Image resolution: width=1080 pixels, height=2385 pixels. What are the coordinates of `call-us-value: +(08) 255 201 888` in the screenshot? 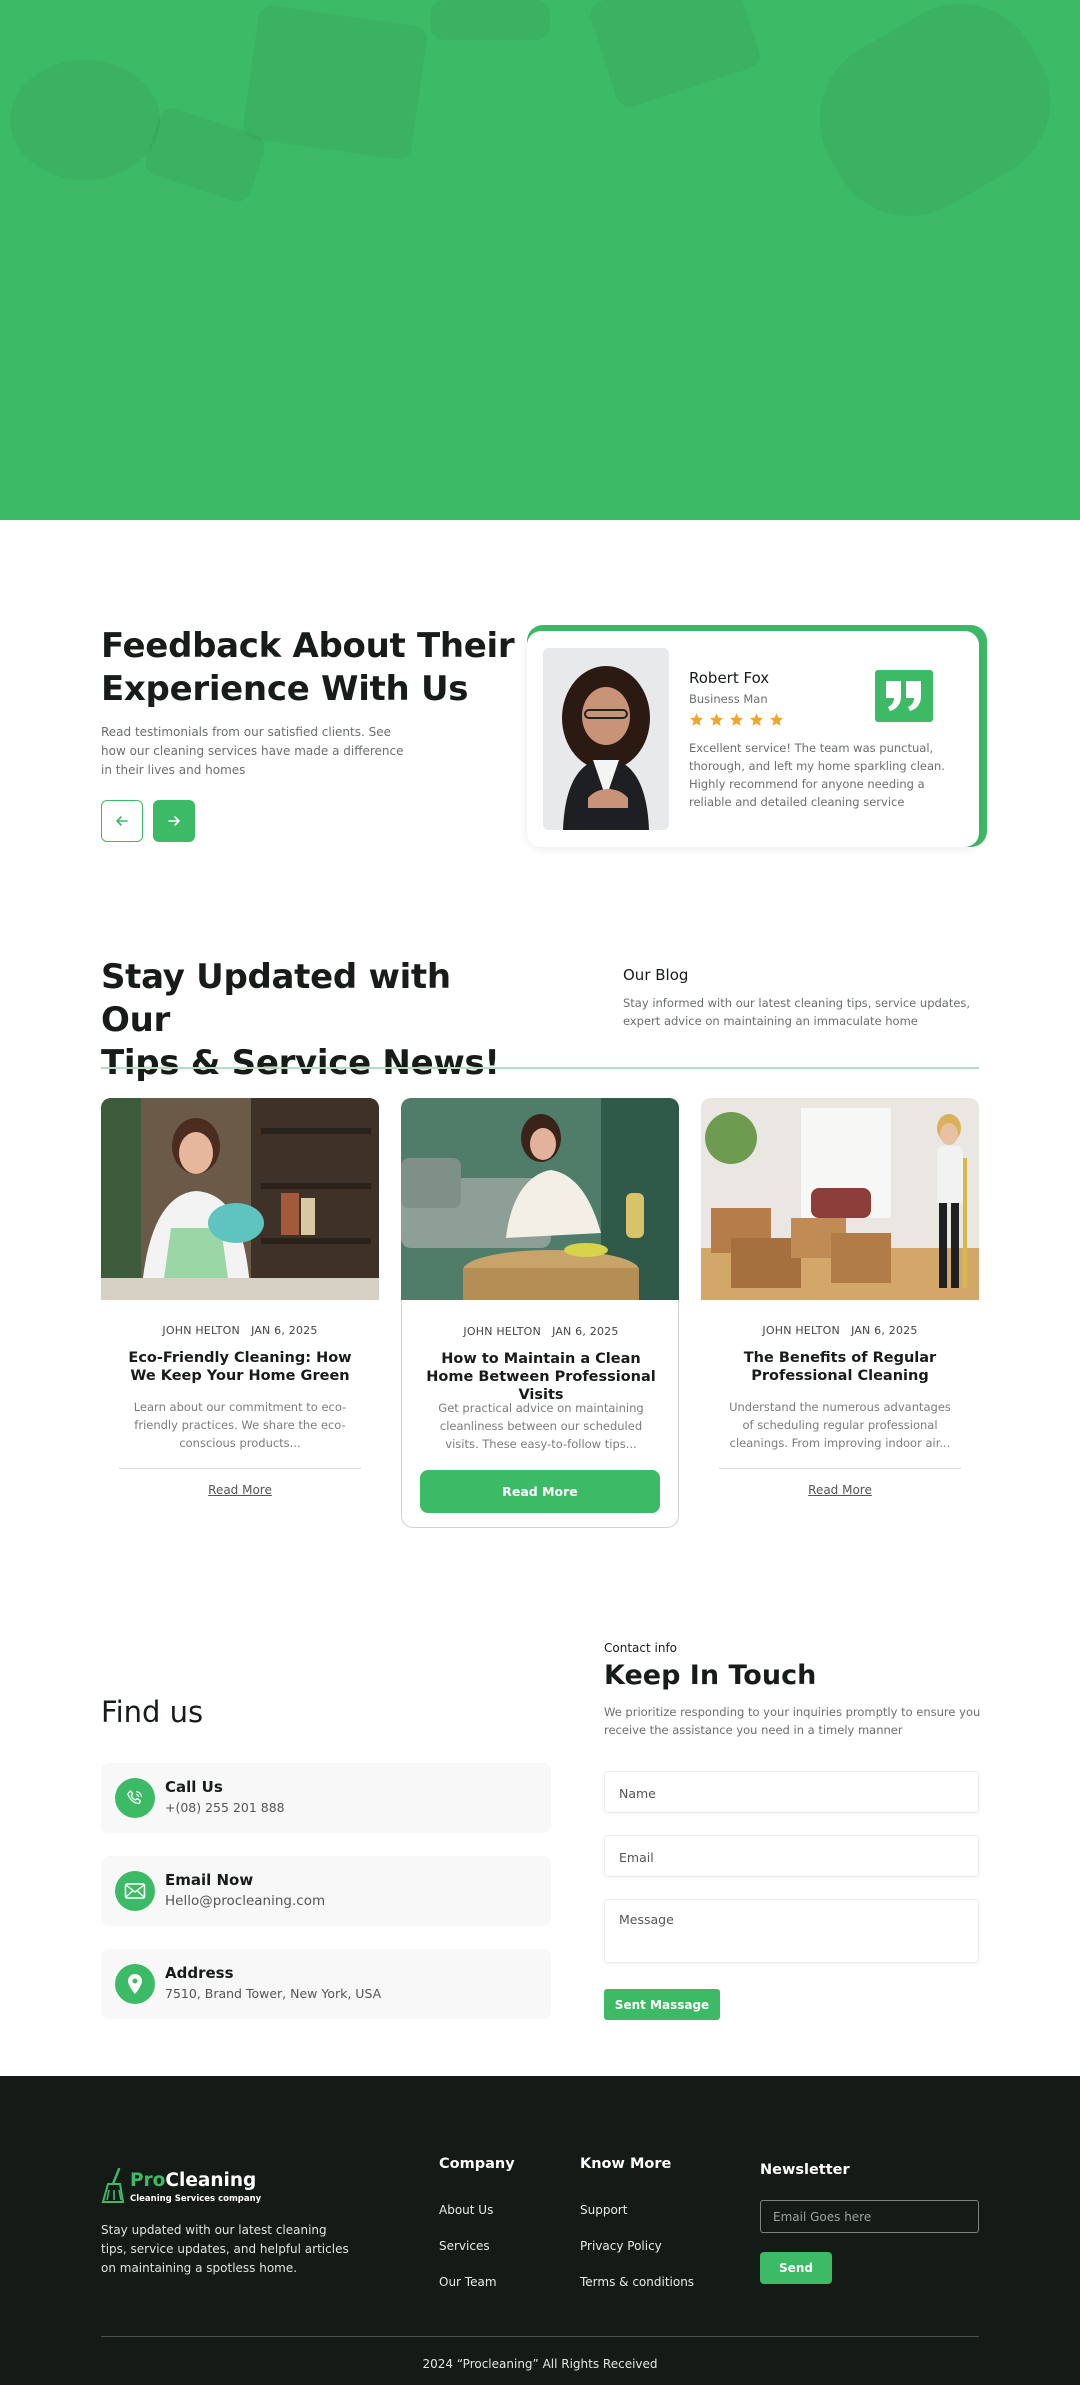 It's located at (225, 1807).